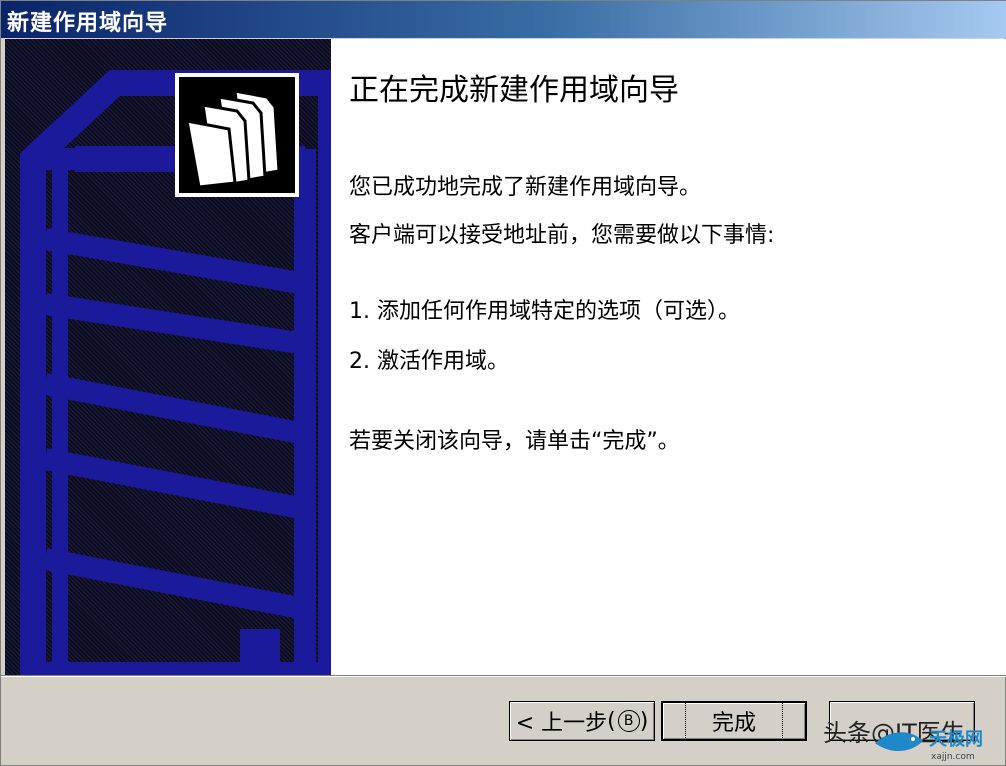 This screenshot has width=1006, height=766. What do you see at coordinates (503, 676) in the screenshot?
I see `button-separator` at bounding box center [503, 676].